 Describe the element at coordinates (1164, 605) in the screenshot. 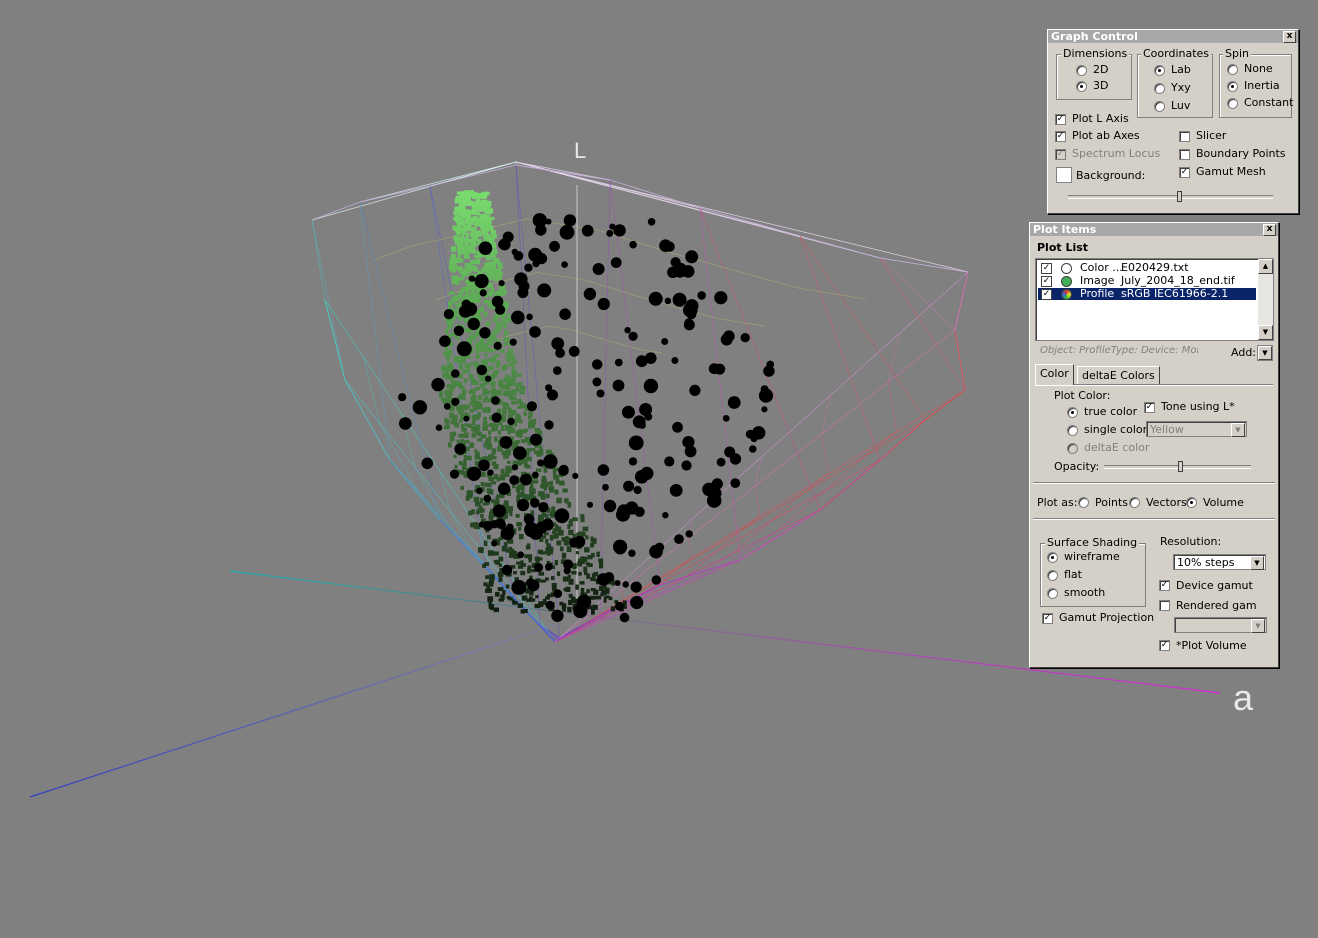

I see `rendered-gamut-checkbox` at that location.